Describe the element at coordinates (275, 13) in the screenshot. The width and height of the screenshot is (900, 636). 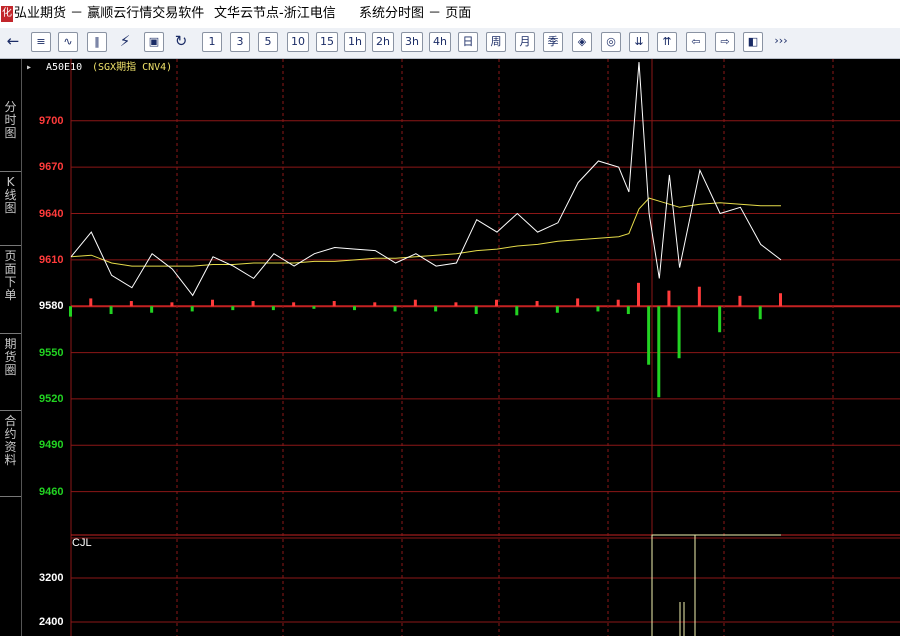
I see `server-name: 文华云节点-浙江电信` at that location.